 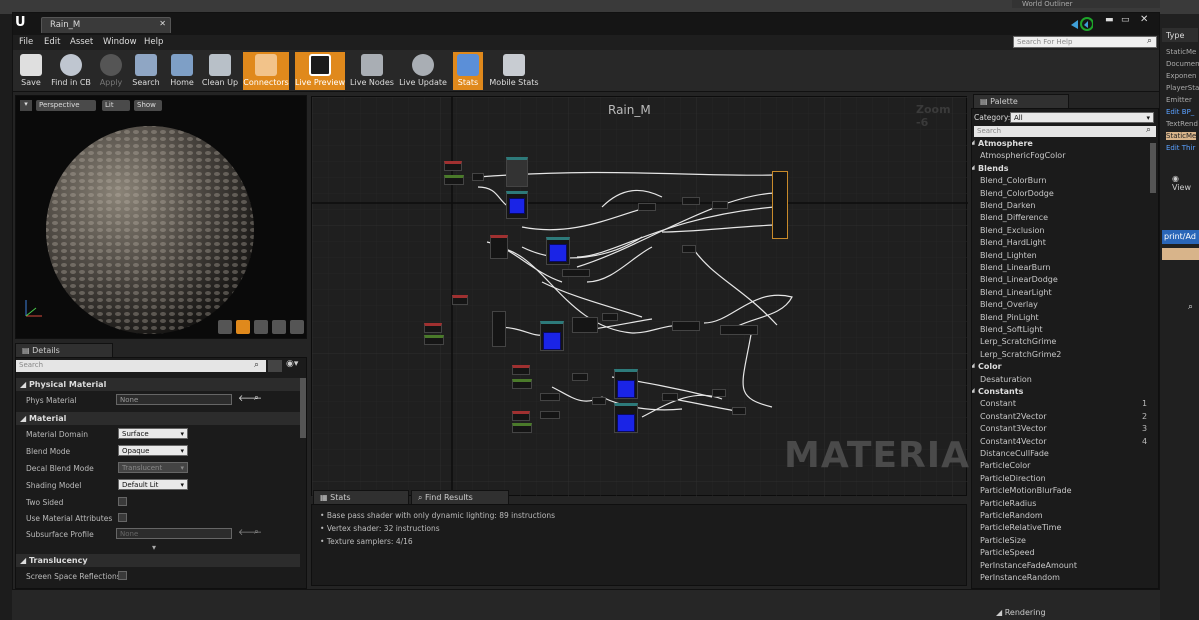 What do you see at coordinates (1179, 100) in the screenshot?
I see `type-list-item: Emitter` at bounding box center [1179, 100].